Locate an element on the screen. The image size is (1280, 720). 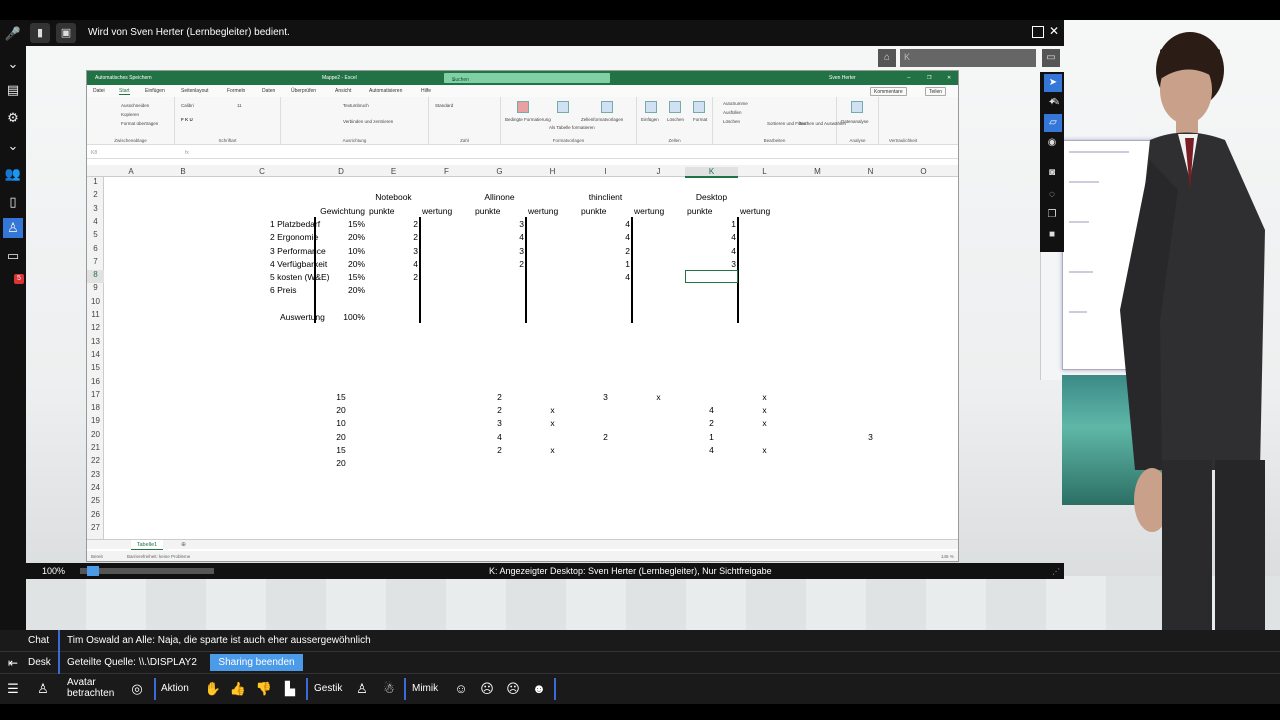
row-header: 17 is located at coordinates (95, 396).